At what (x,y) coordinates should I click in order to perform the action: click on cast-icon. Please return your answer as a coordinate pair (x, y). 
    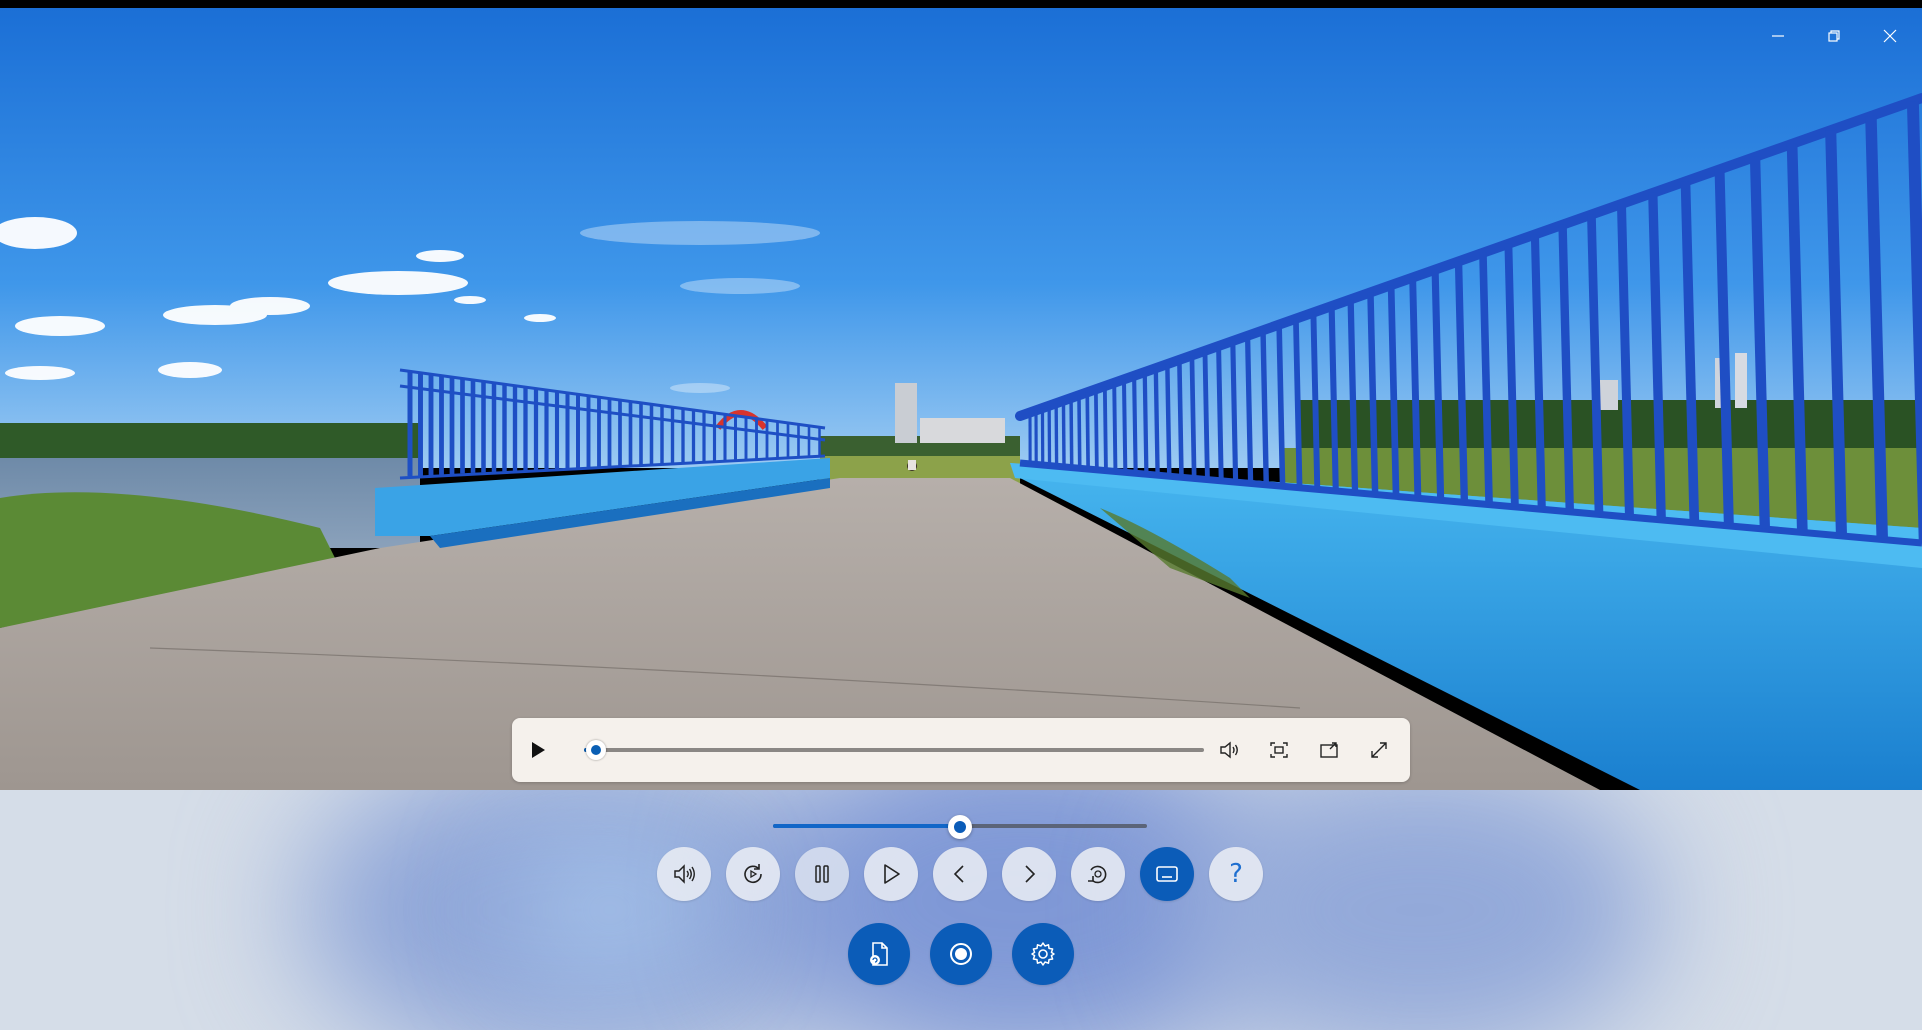
    Looking at the image, I should click on (1329, 750).